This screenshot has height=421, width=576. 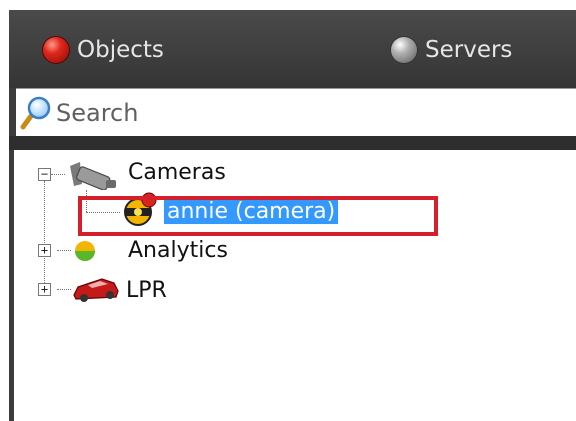 I want to click on search-bar, so click(x=296, y=113).